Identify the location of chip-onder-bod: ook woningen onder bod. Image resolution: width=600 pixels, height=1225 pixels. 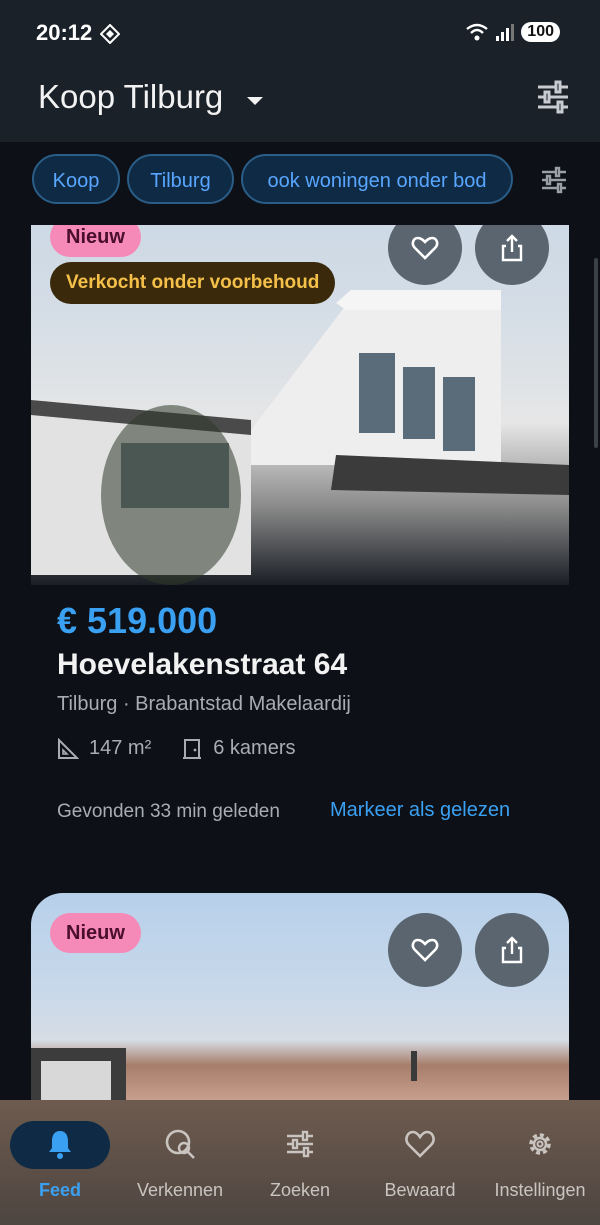
(377, 179).